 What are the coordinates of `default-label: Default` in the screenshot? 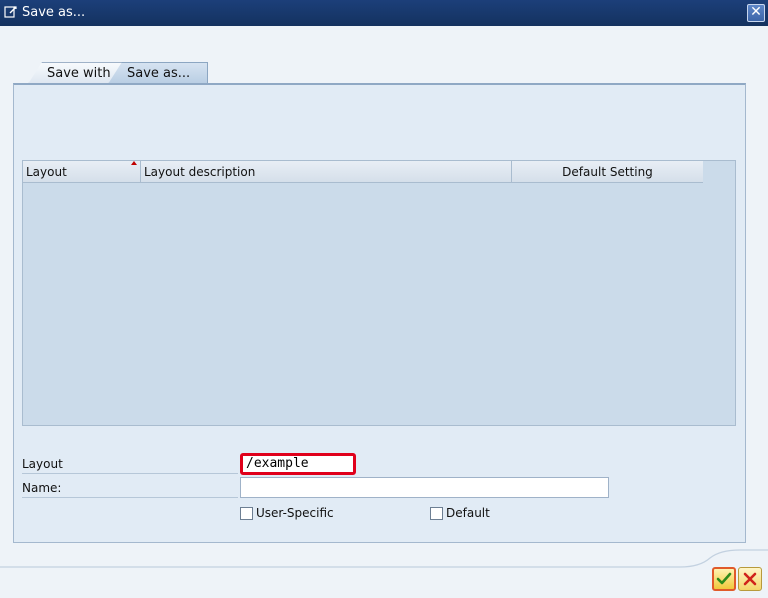 It's located at (468, 513).